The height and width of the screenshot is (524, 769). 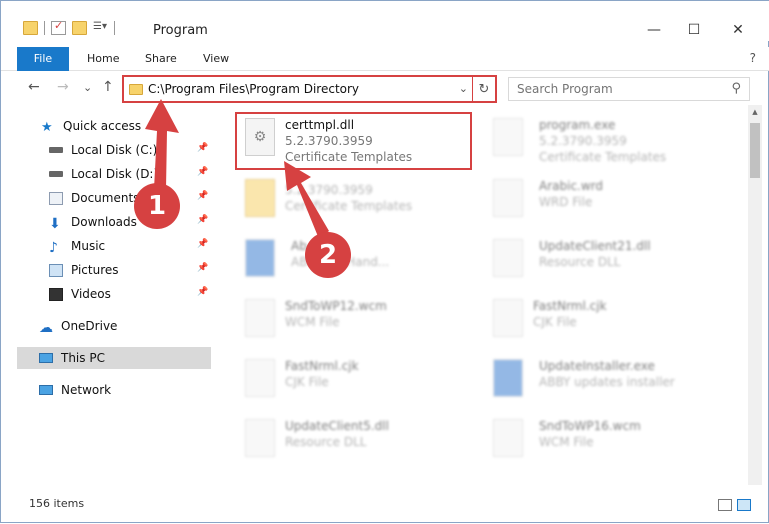 What do you see at coordinates (77, 246) in the screenshot?
I see `sidebar-item-music: ♪ Music` at bounding box center [77, 246].